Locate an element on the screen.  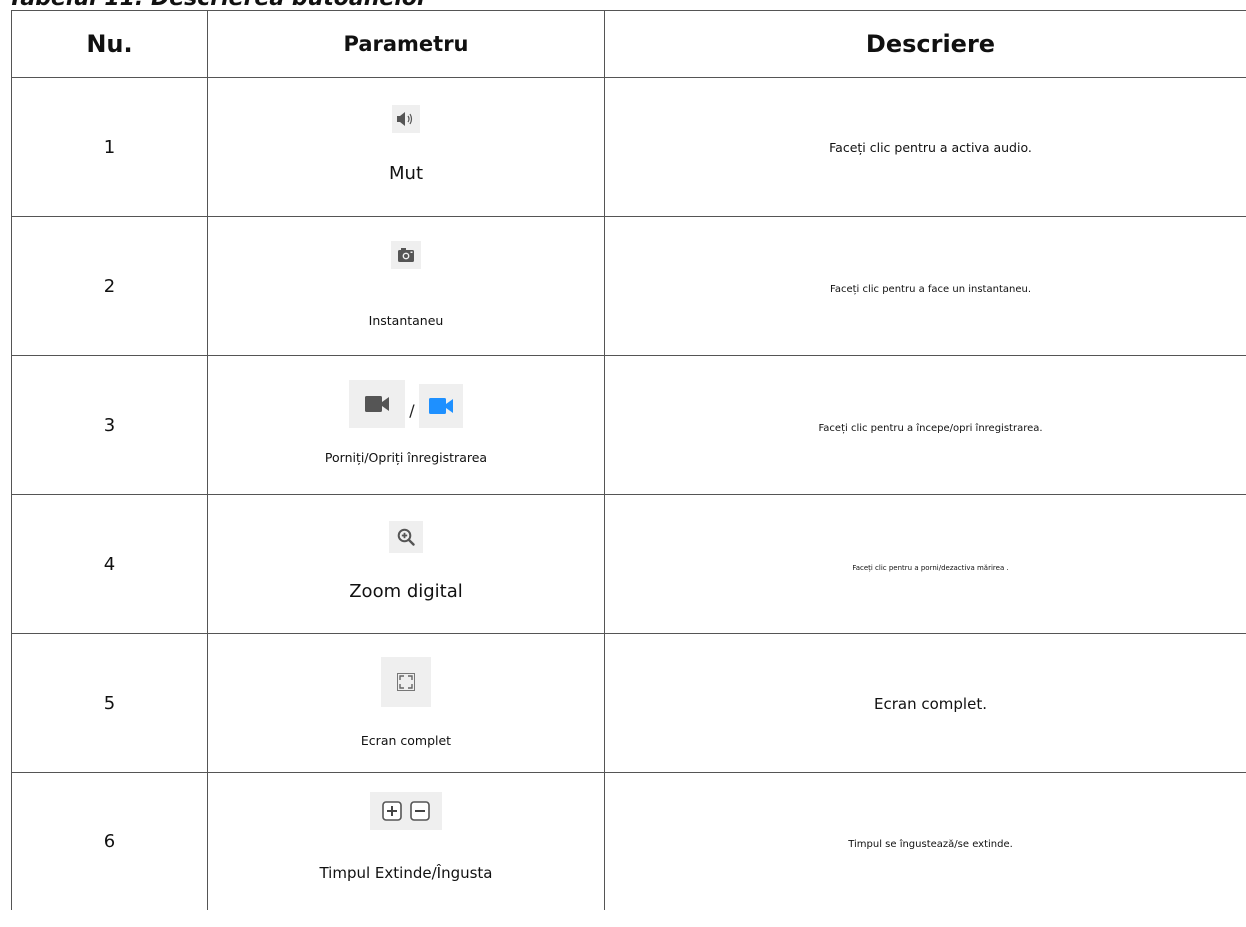
video-camera-active-icon is located at coordinates (440, 405).